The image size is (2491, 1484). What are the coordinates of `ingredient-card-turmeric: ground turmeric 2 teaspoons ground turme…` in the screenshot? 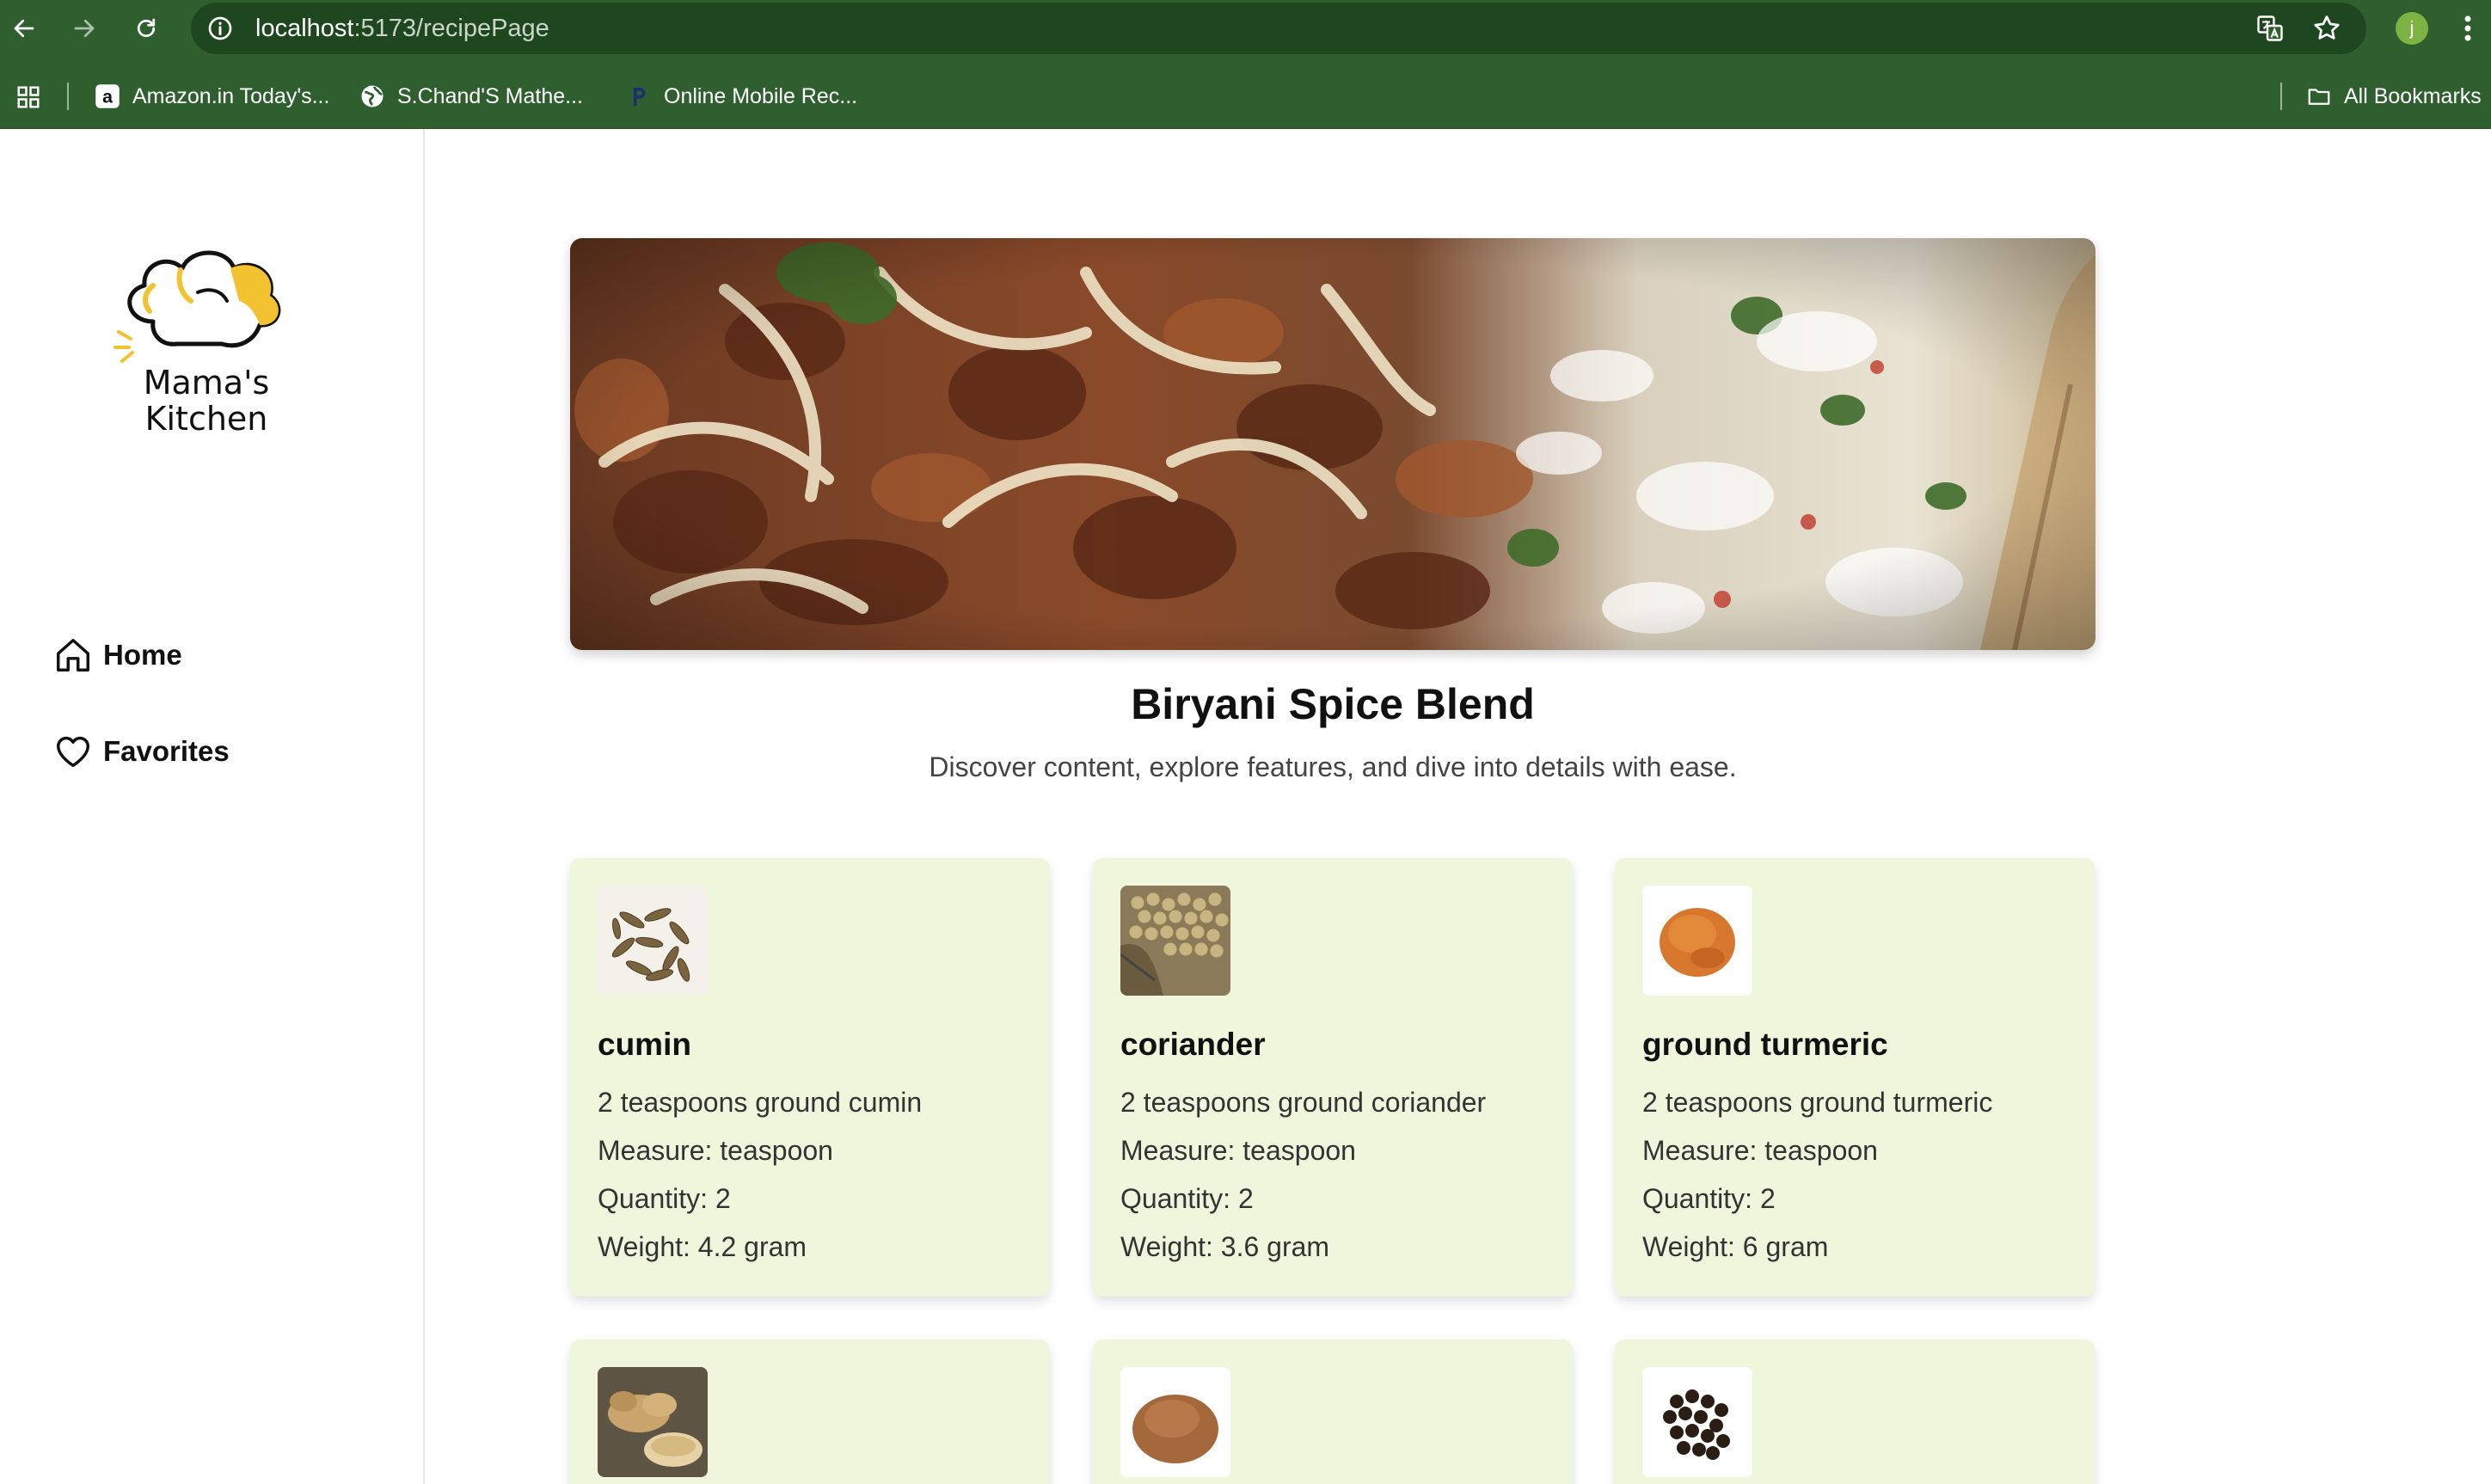 It's located at (1855, 1077).